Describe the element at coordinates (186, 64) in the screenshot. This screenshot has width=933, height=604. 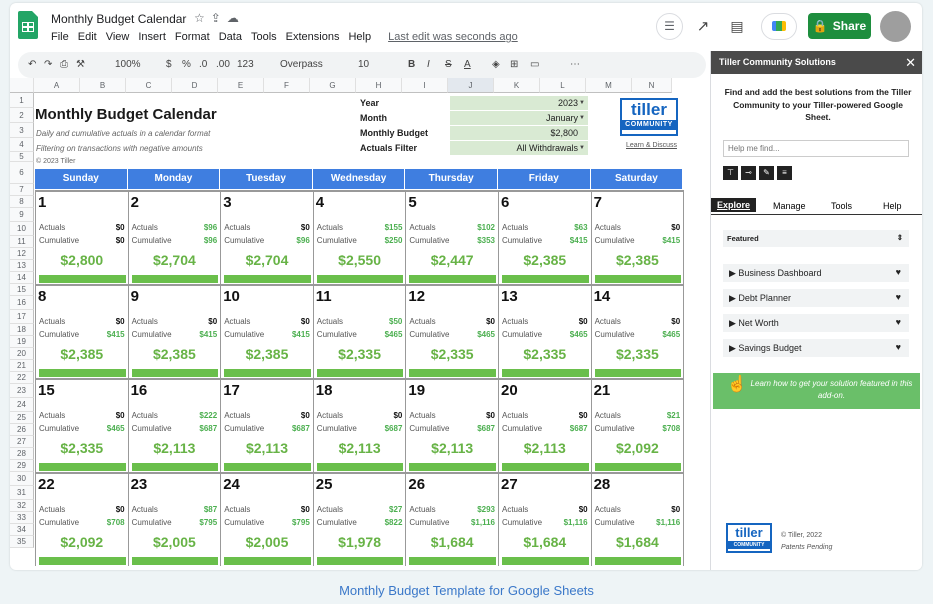
I see `percent-button: %` at that location.